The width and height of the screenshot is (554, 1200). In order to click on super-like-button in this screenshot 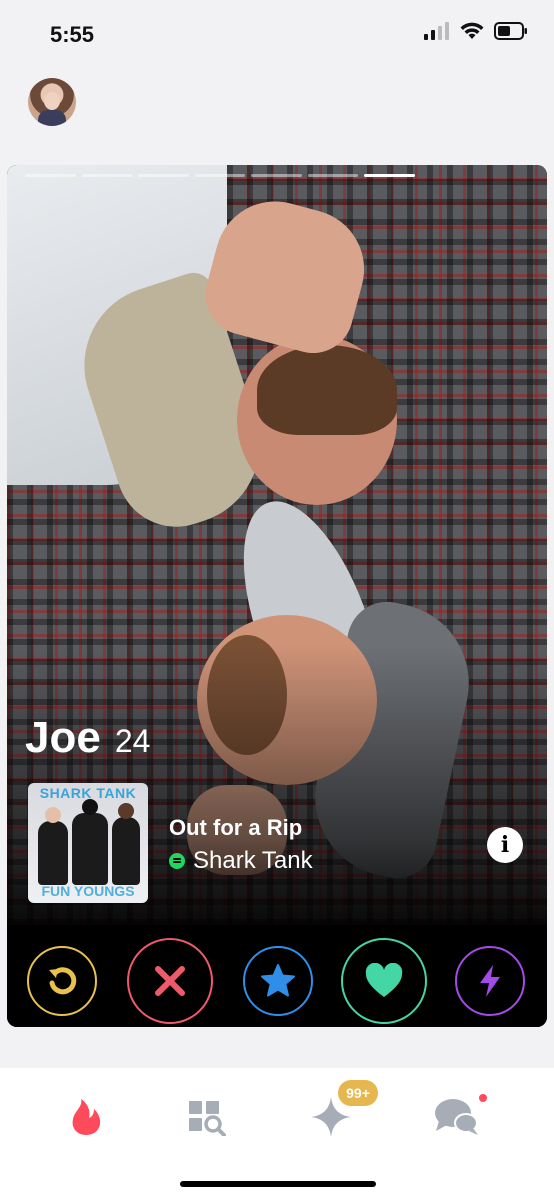, I will do `click(278, 981)`.